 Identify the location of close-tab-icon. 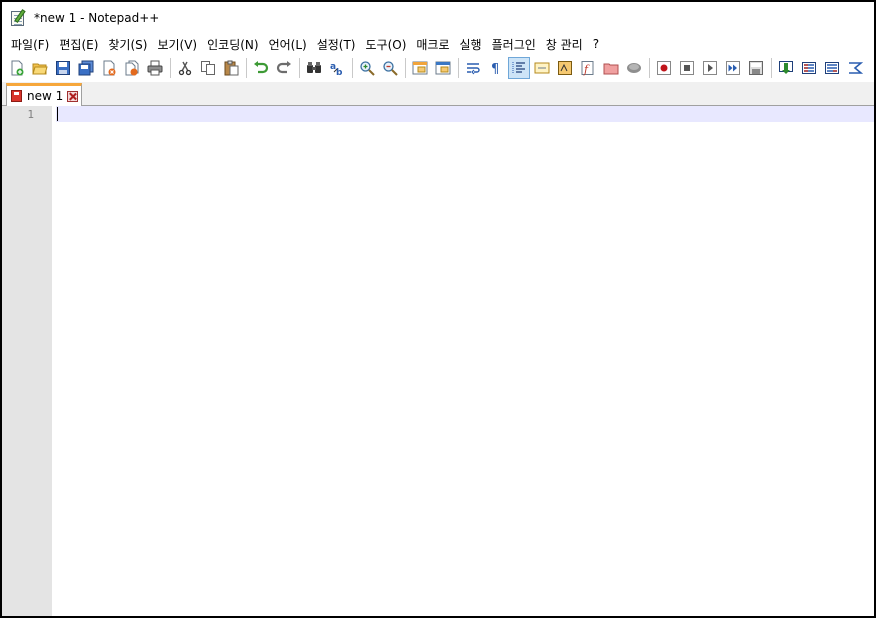
(73, 96).